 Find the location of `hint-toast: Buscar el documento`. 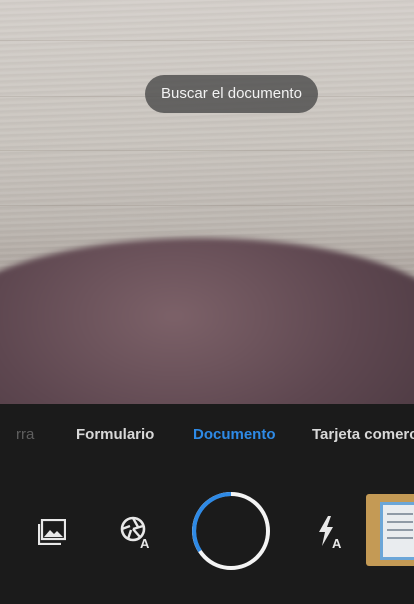

hint-toast: Buscar el documento is located at coordinates (231, 94).